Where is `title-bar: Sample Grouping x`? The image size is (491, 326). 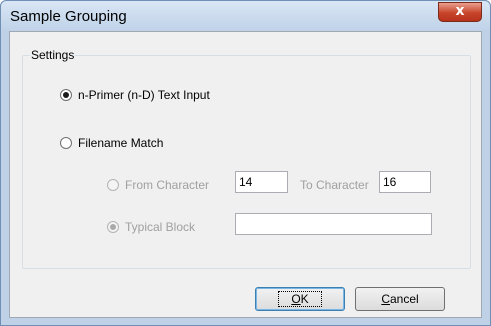
title-bar: Sample Grouping x is located at coordinates (245, 16).